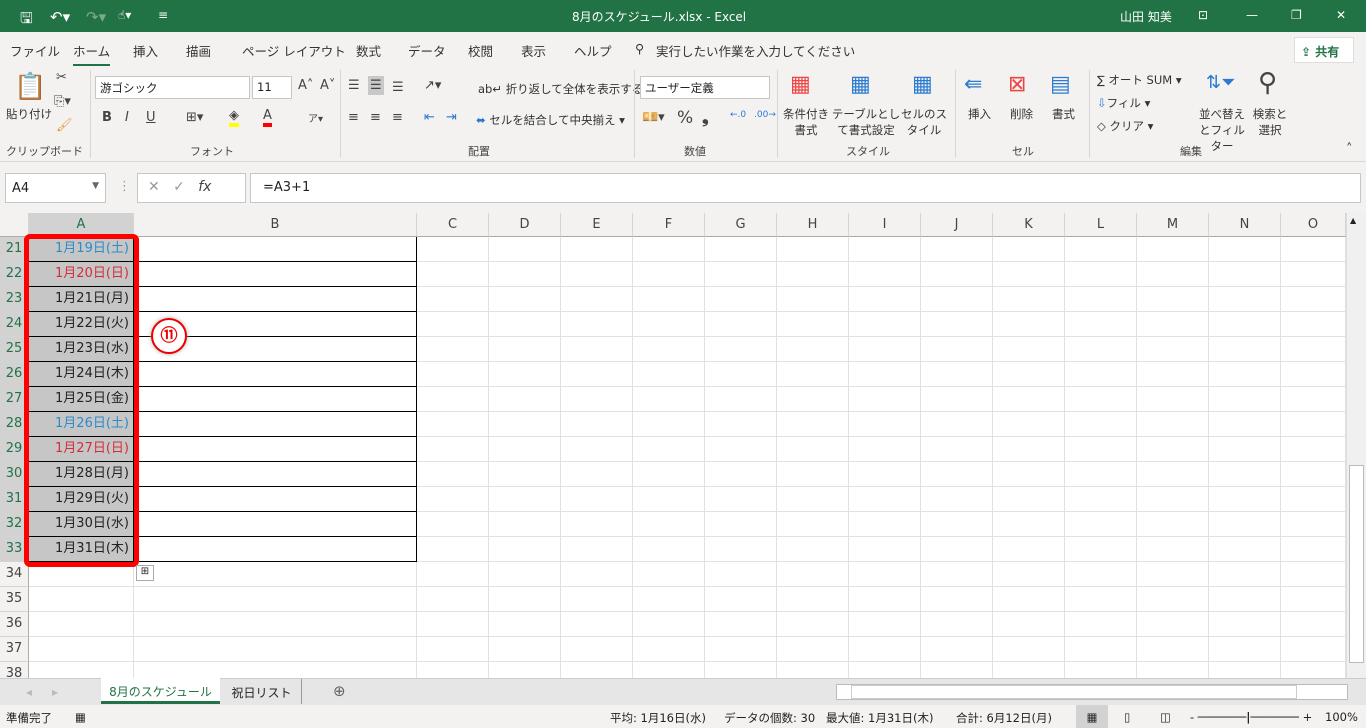 The height and width of the screenshot is (728, 1366). I want to click on customize-qat-icon: ≡, so click(163, 15).